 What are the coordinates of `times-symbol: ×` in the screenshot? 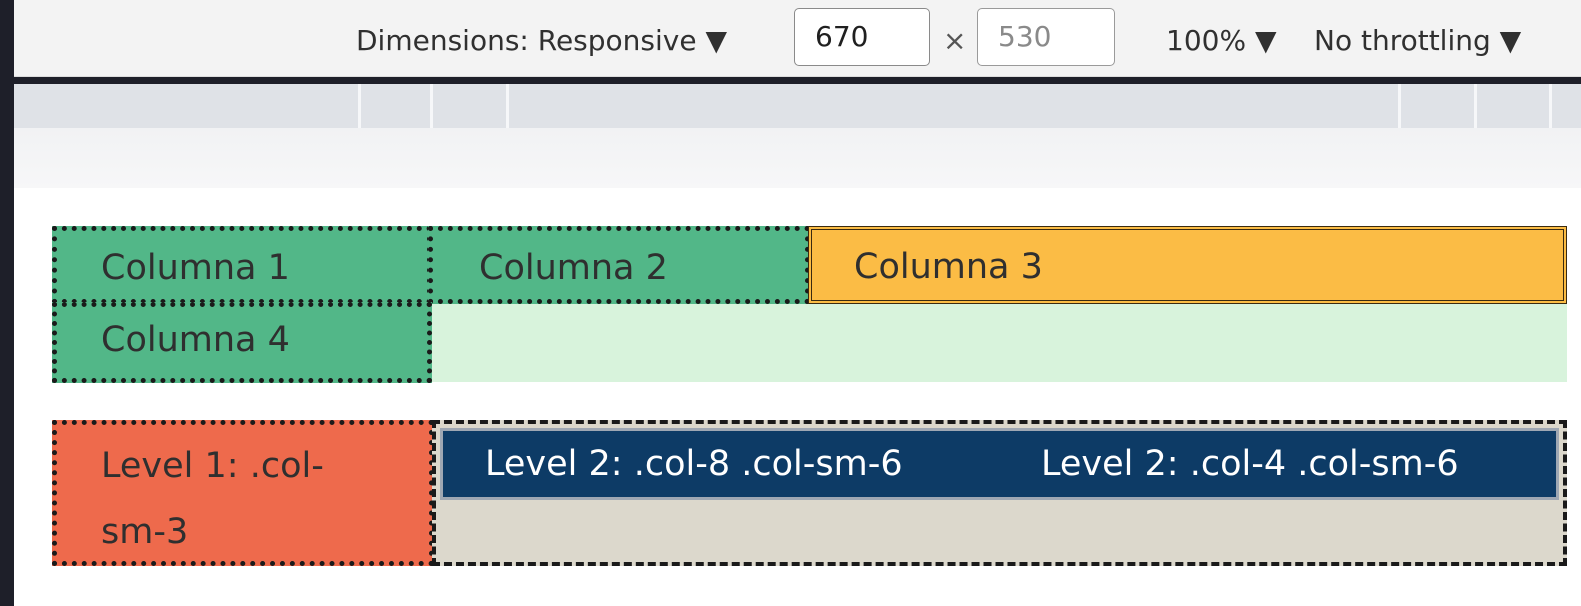 It's located at (955, 40).